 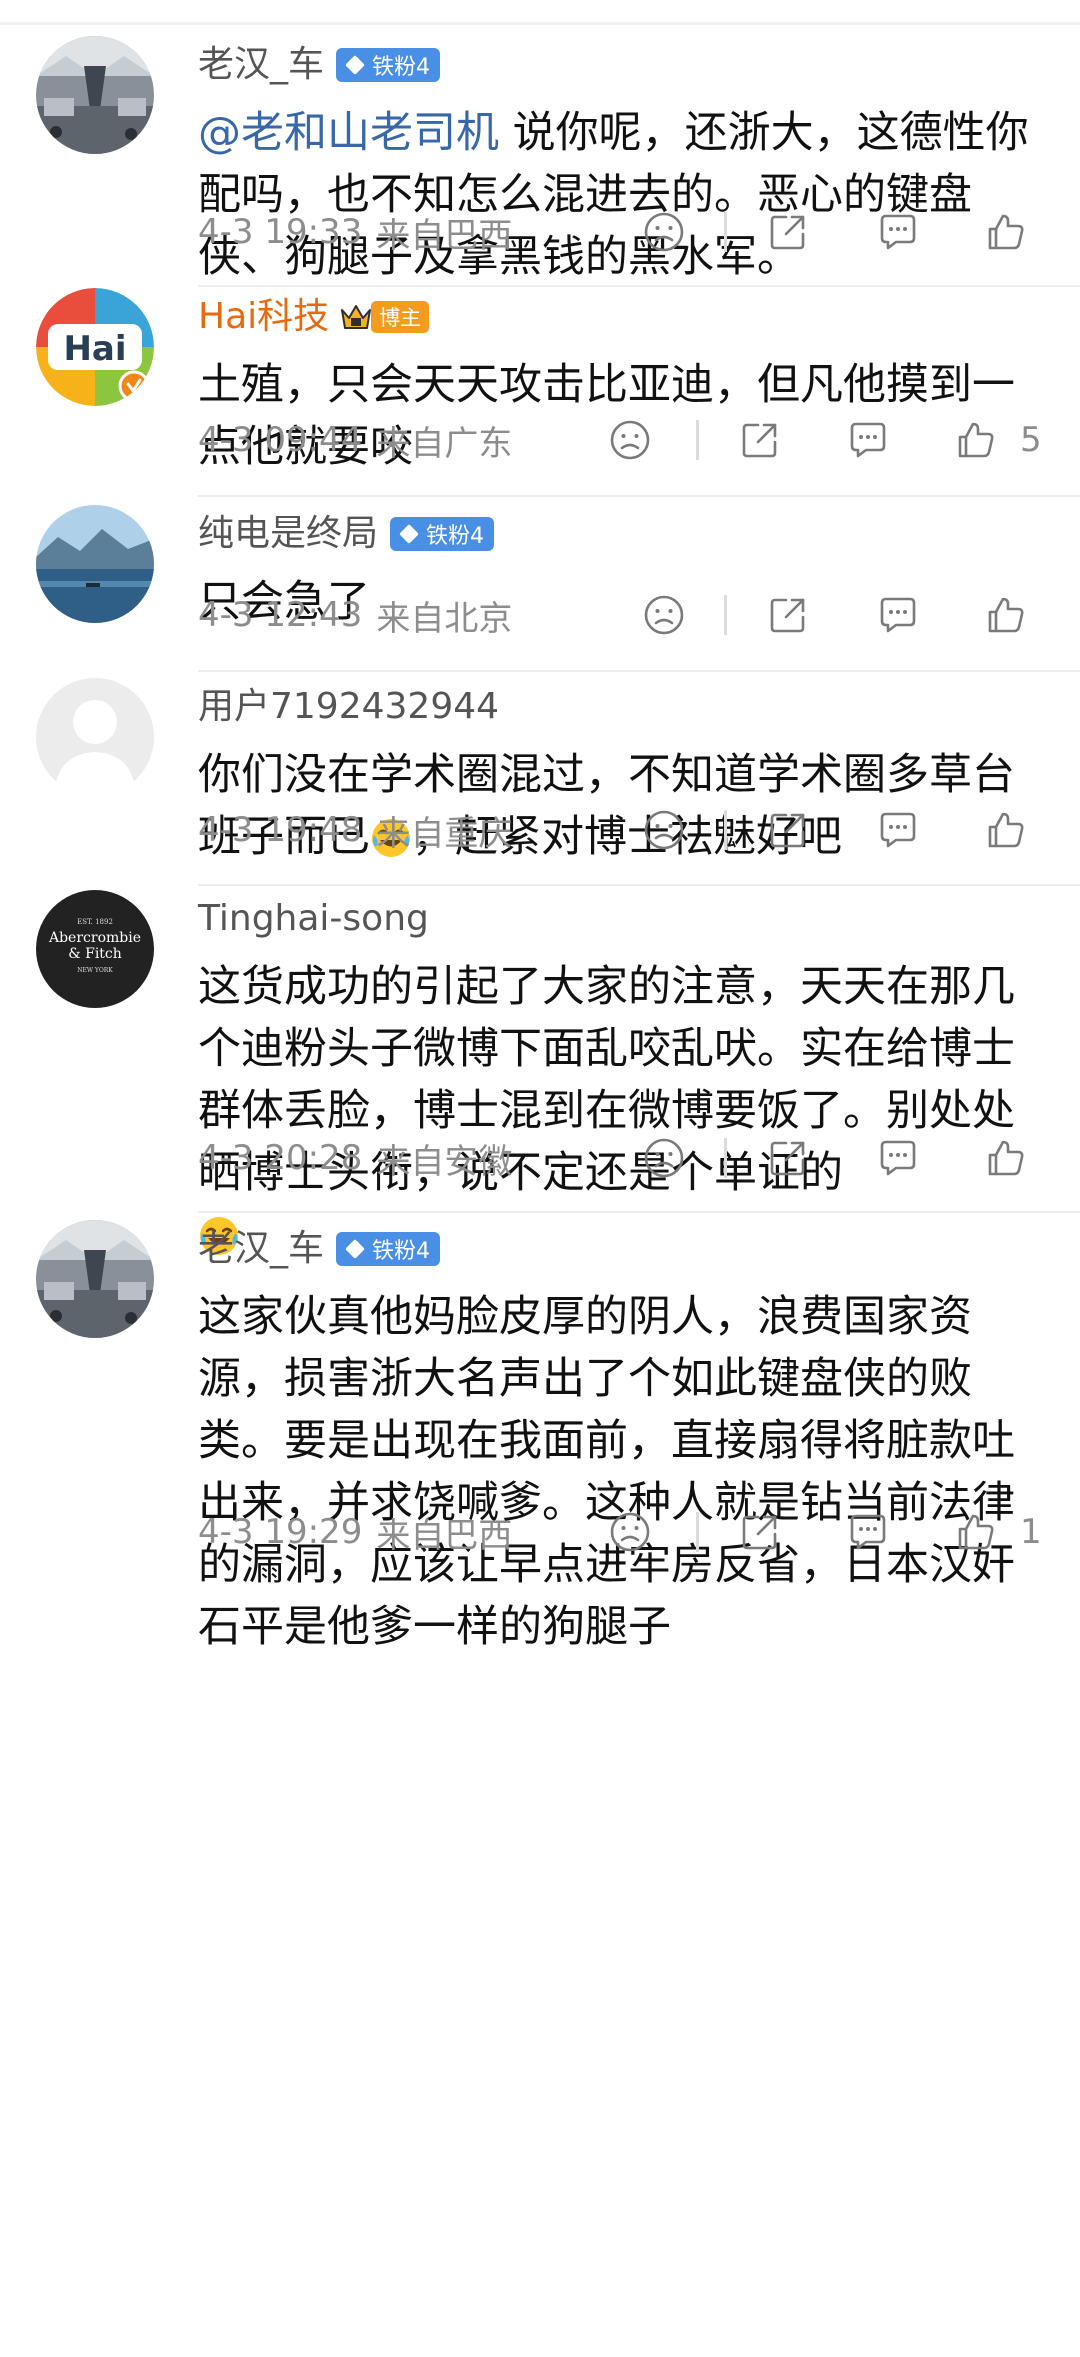 What do you see at coordinates (280, 440) in the screenshot?
I see `timestamp: 4-3 09:44` at bounding box center [280, 440].